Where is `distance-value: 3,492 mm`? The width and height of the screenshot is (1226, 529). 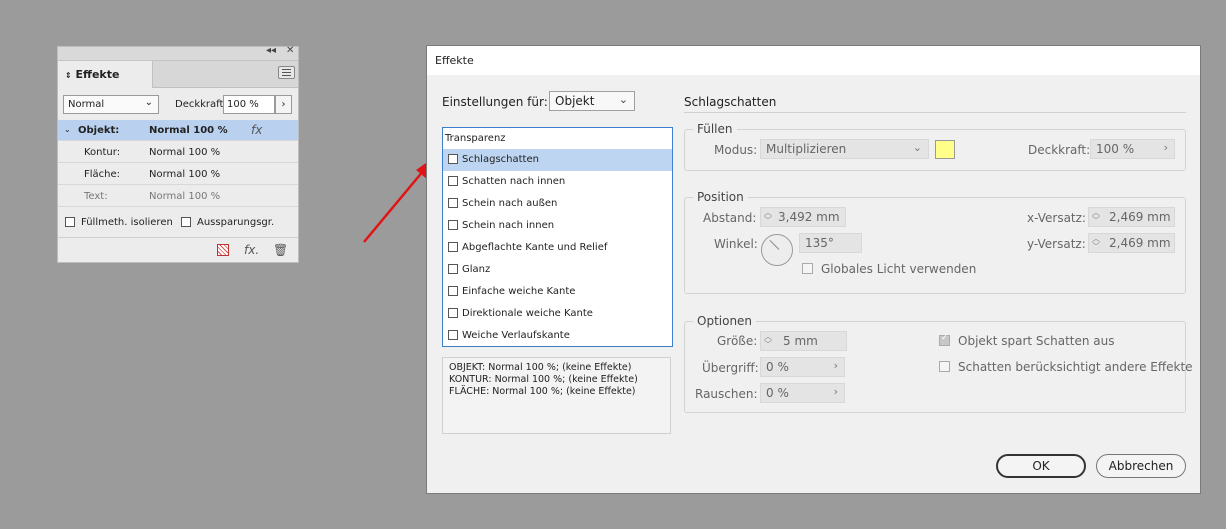 distance-value: 3,492 mm is located at coordinates (809, 217).